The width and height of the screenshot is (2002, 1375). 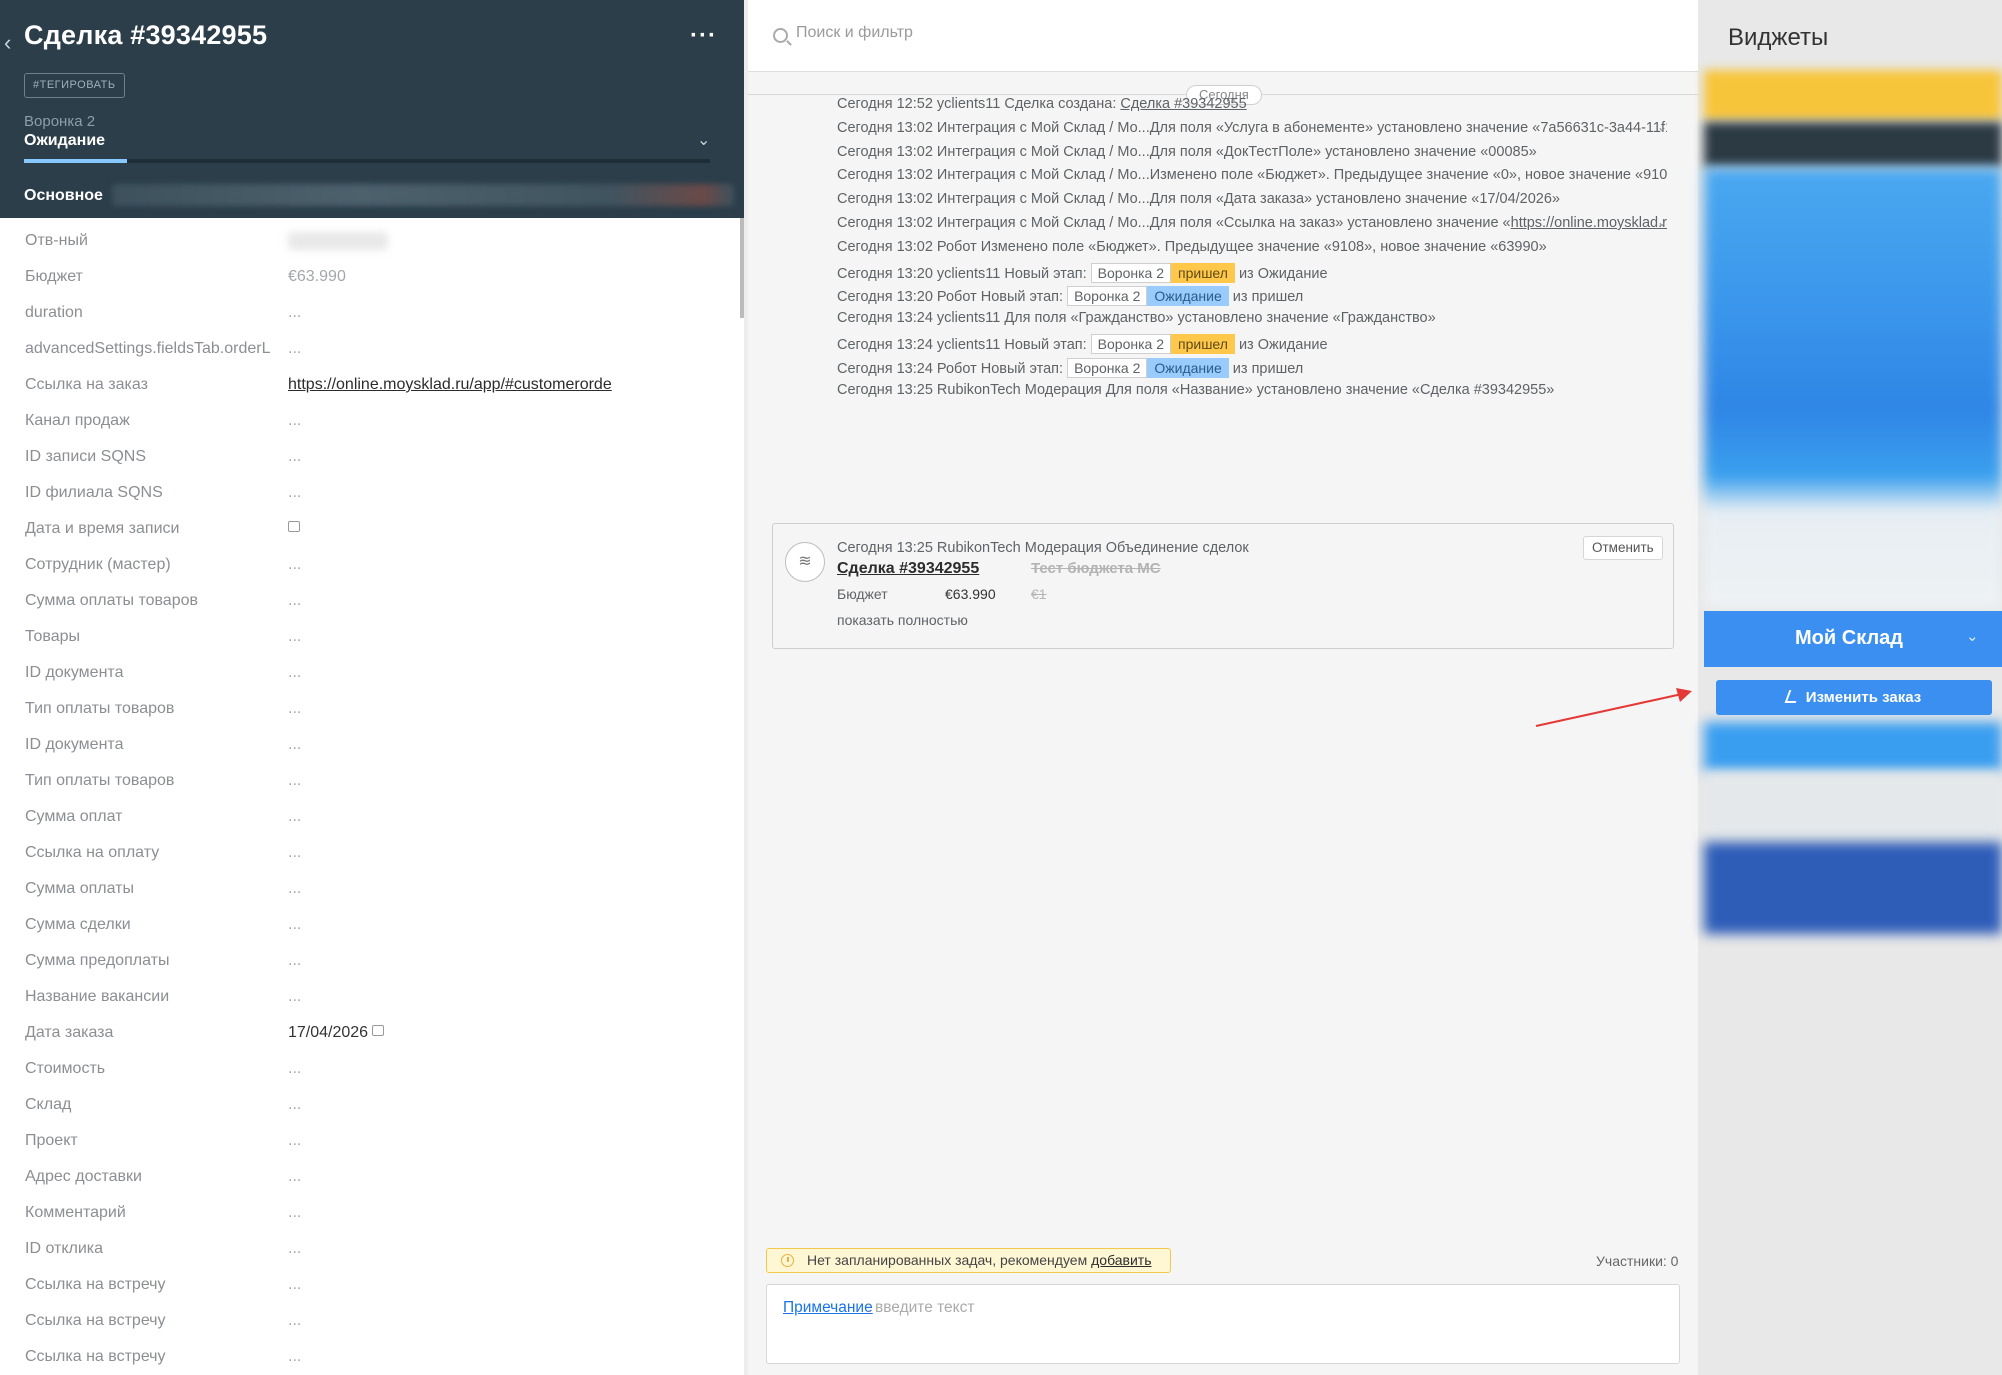 I want to click on field-row: Бюджет €63.990, so click(x=370, y=286).